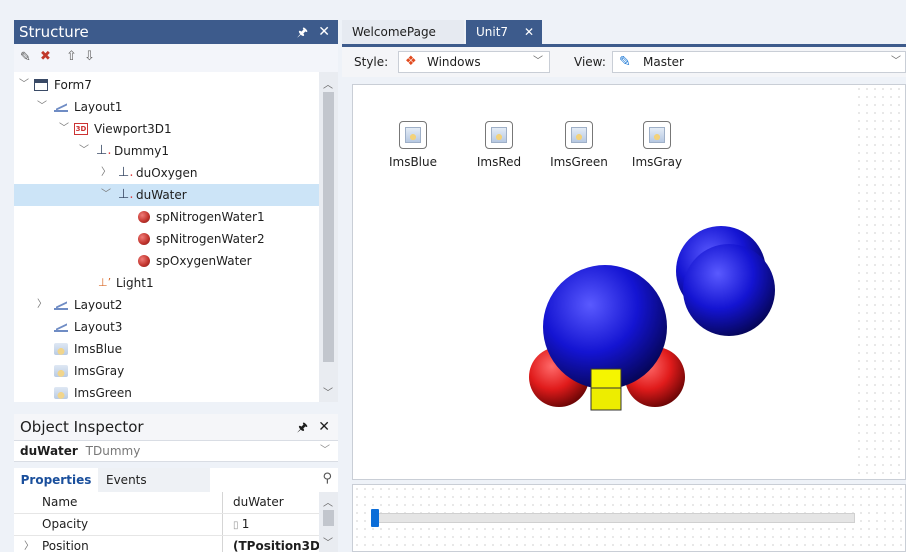 This screenshot has height=552, width=906. I want to click on trackbar-track, so click(613, 518).